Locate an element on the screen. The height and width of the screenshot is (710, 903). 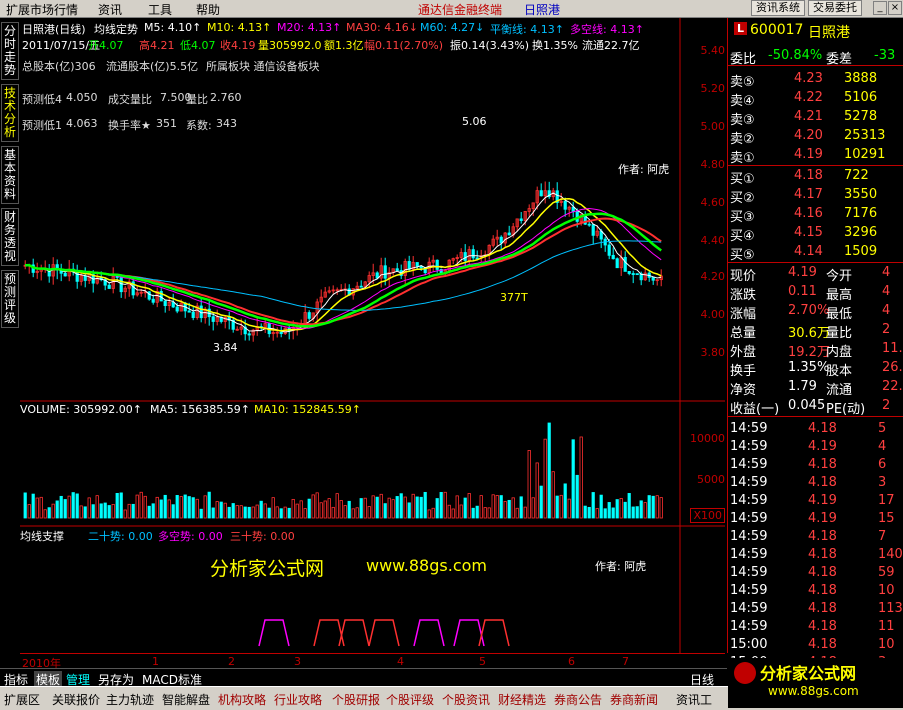
tick-volume: 17 is located at coordinates (886, 500).